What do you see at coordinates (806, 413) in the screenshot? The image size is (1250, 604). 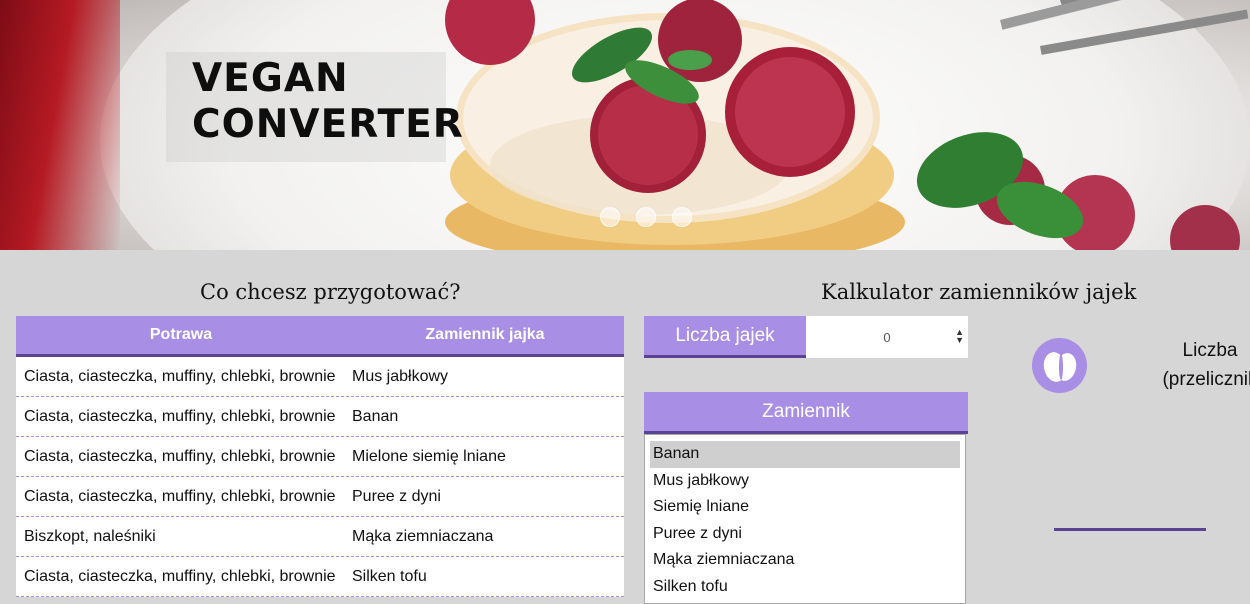 I see `substitute-header: Zamiennik` at bounding box center [806, 413].